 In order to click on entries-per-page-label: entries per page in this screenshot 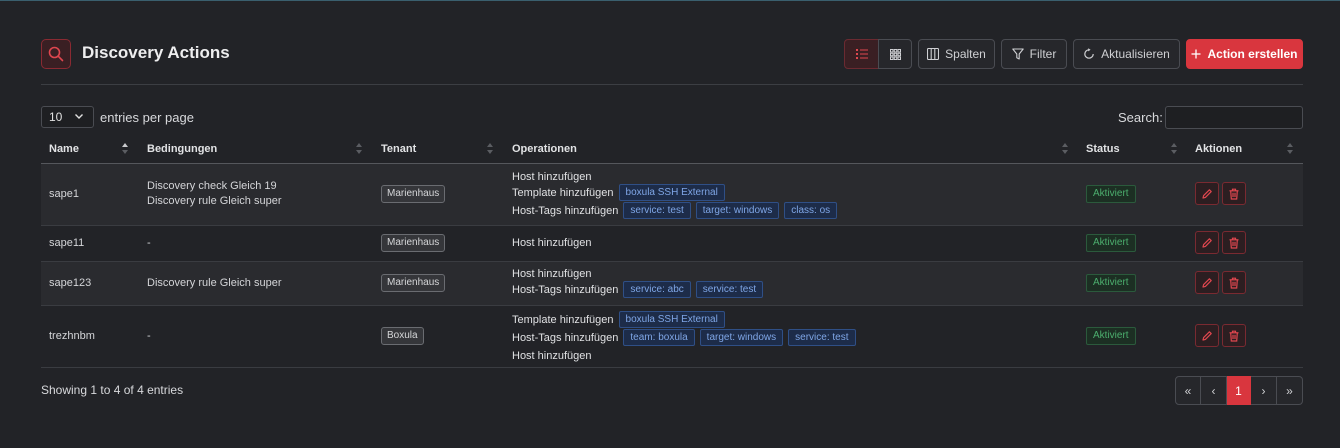, I will do `click(147, 117)`.